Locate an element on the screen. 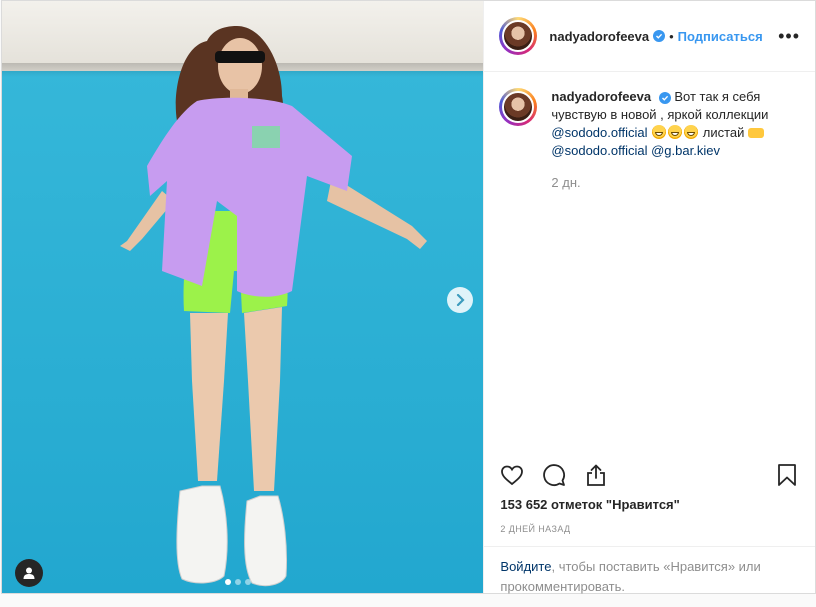 The width and height of the screenshot is (816, 607). carousel-indicator is located at coordinates (238, 582).